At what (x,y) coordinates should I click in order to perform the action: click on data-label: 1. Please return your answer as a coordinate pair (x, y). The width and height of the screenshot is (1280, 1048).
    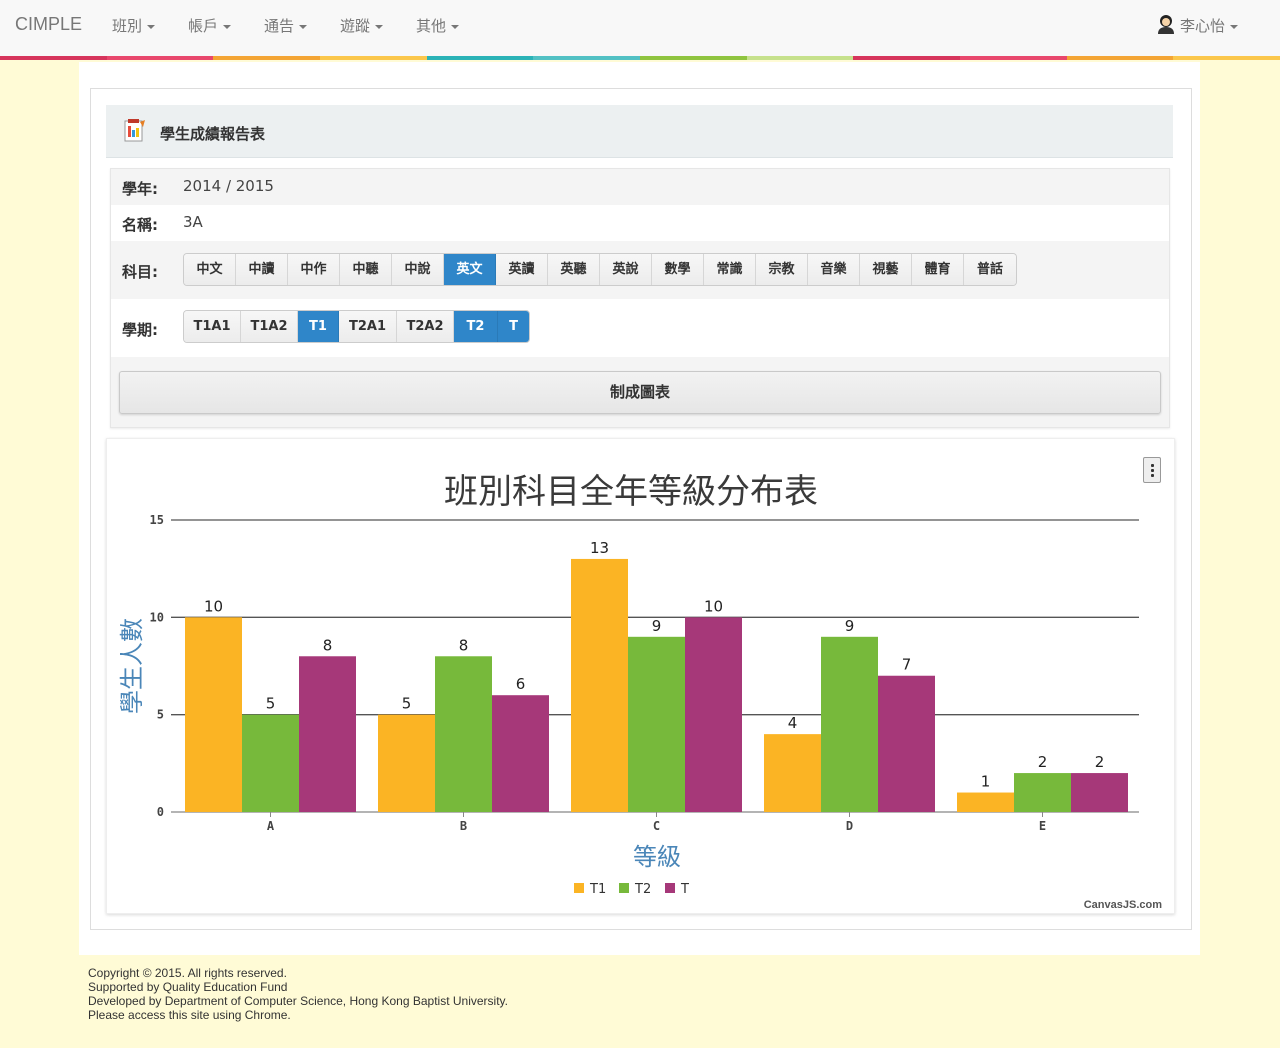
    Looking at the image, I should click on (986, 782).